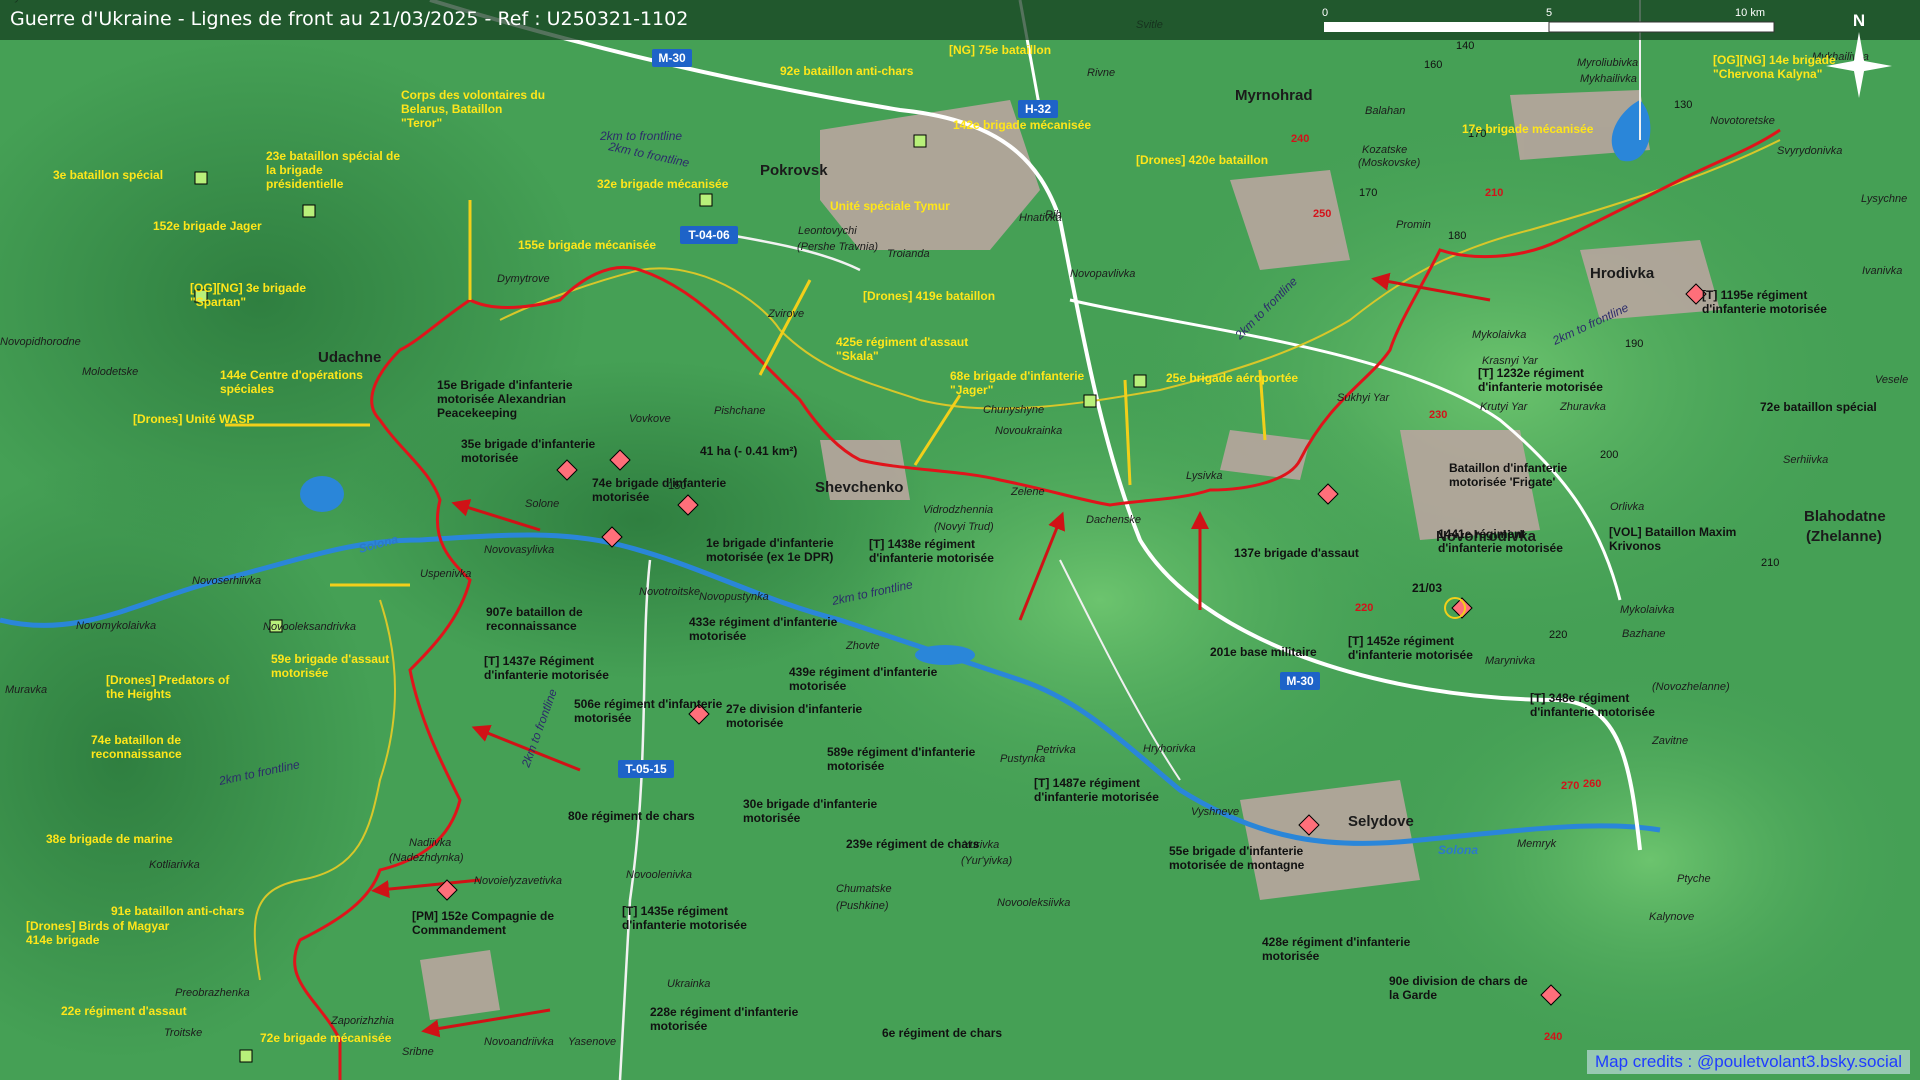 Image resolution: width=1920 pixels, height=1080 pixels. What do you see at coordinates (1548, 20) in the screenshot?
I see `scale-bar: 0 5 10 km` at bounding box center [1548, 20].